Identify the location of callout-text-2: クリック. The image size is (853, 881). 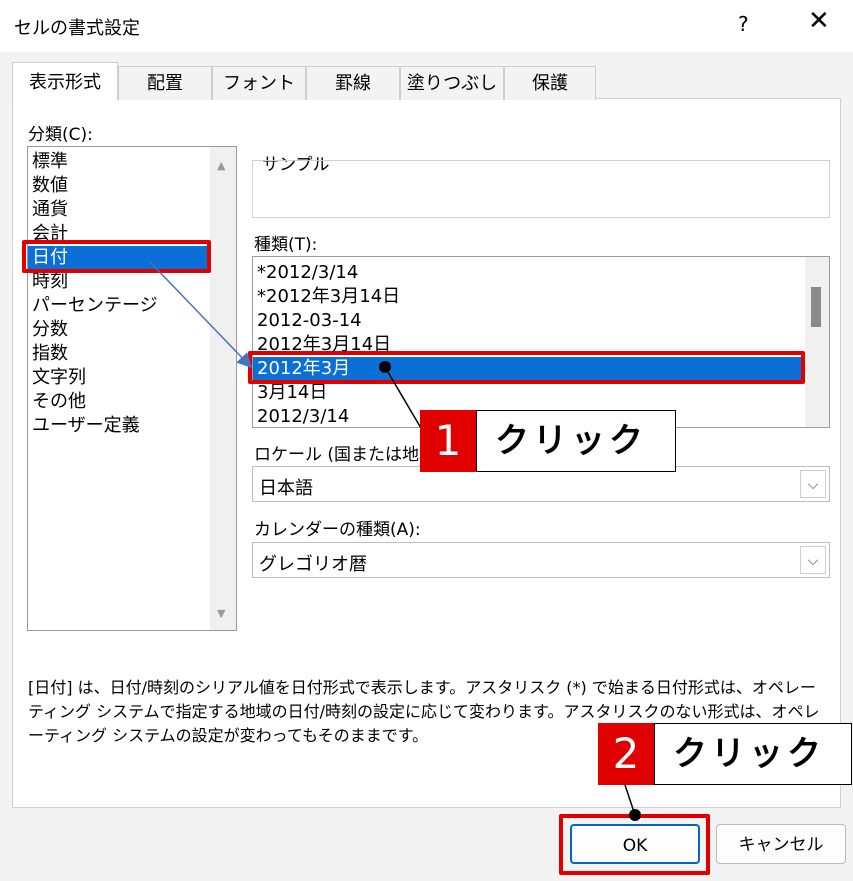
(753, 754).